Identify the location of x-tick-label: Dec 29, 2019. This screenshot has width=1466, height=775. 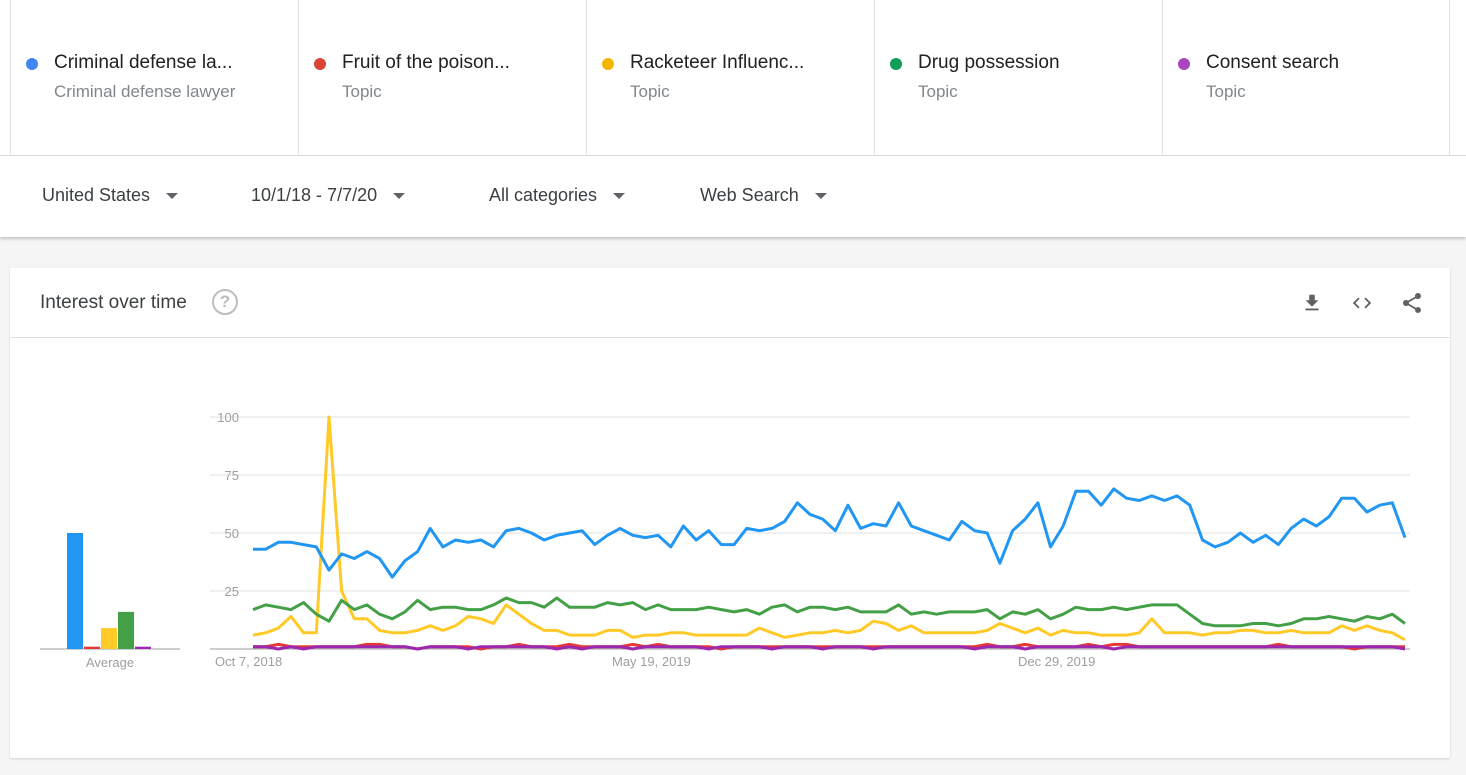
(1056, 661).